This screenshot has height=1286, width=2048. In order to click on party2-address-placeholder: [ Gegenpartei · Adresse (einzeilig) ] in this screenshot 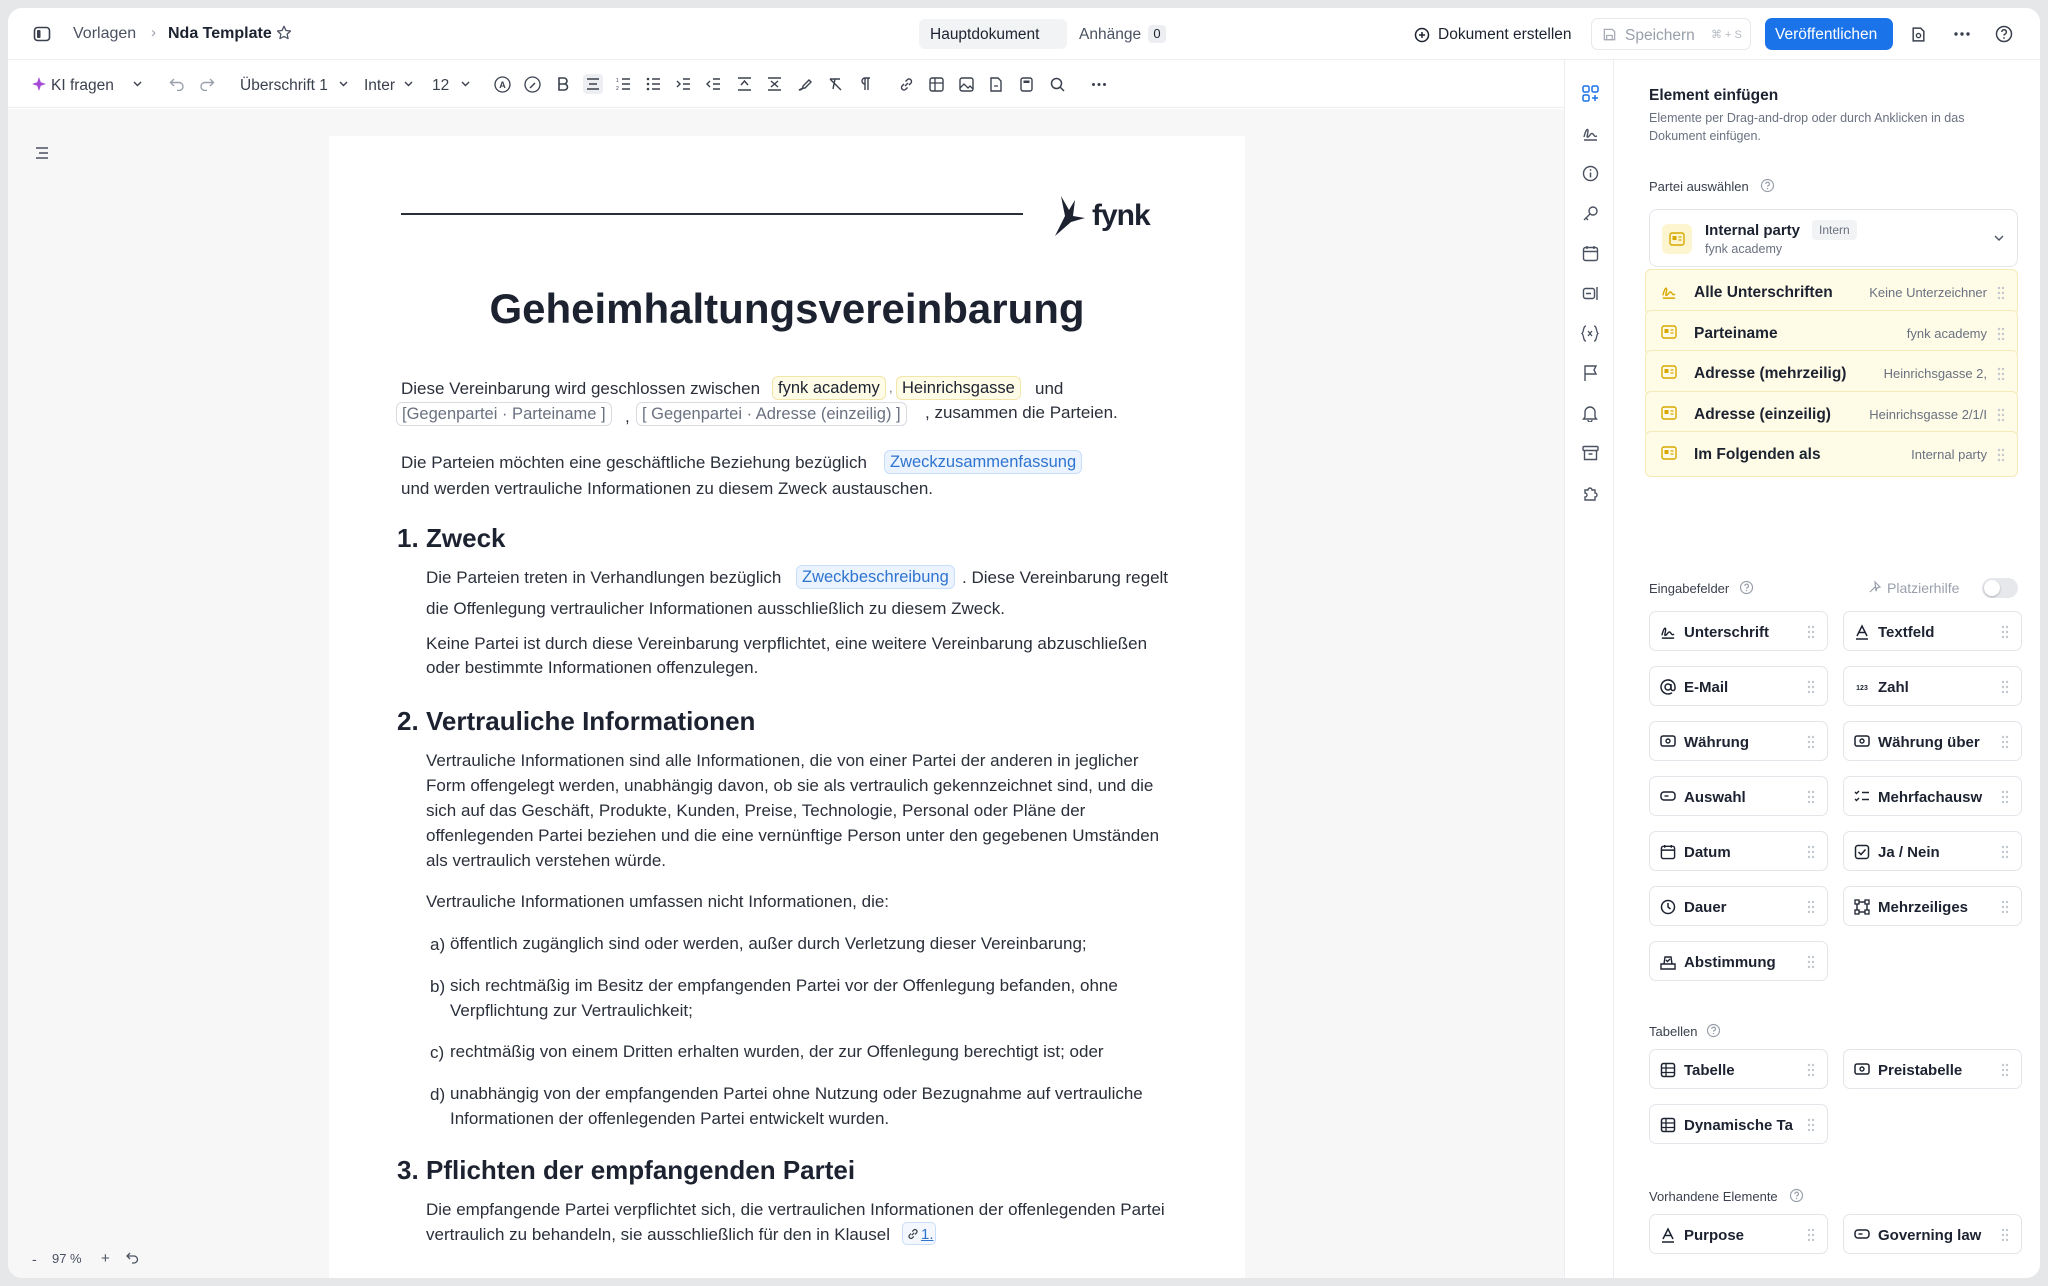, I will do `click(771, 414)`.